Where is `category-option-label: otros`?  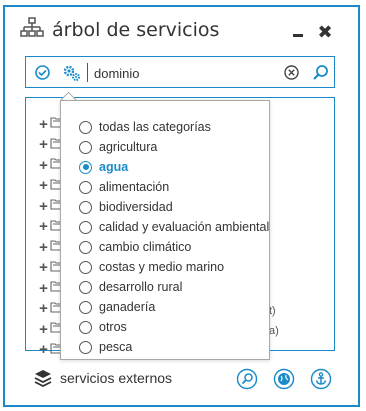 category-option-label: otros is located at coordinates (113, 327).